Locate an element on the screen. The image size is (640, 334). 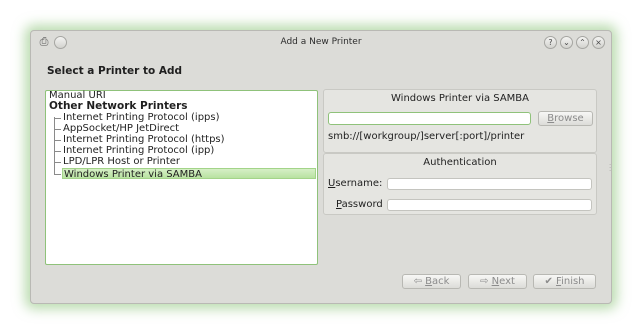
page-heading: Select a Printer to Add is located at coordinates (115, 71).